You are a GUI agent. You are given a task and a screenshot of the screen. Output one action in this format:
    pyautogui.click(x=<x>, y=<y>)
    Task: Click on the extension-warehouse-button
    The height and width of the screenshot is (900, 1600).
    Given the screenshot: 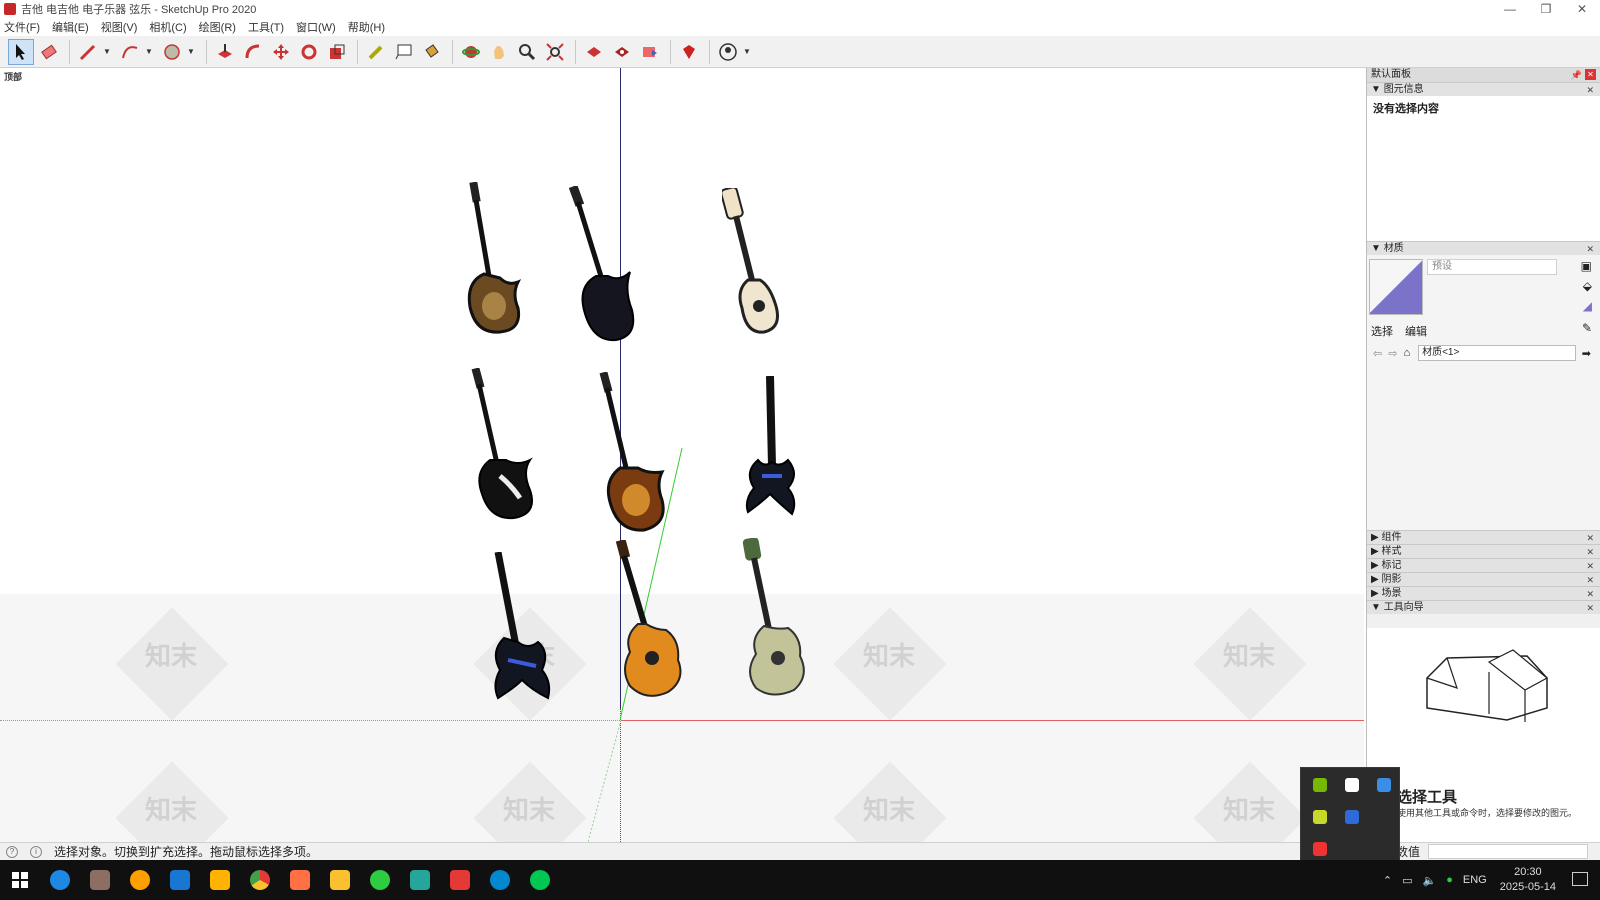 What is the action you would take?
    pyautogui.click(x=622, y=52)
    